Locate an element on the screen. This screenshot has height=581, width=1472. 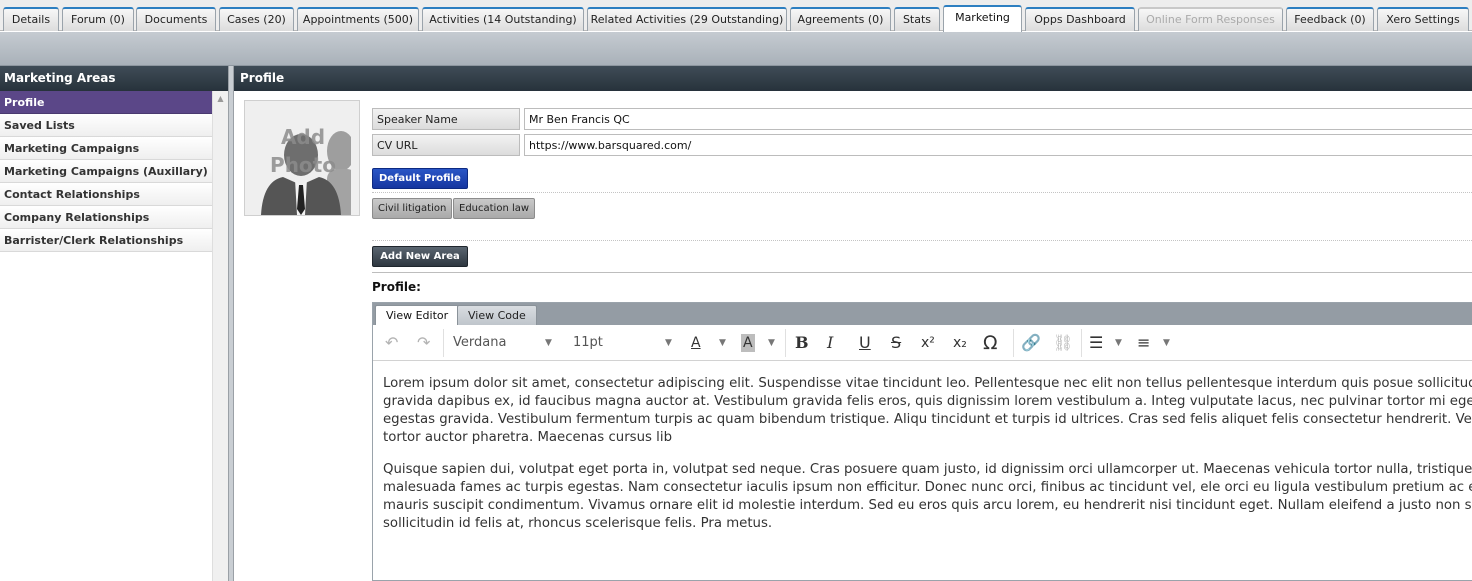
marketing-areas-title: Marketing Areas is located at coordinates (114, 78).